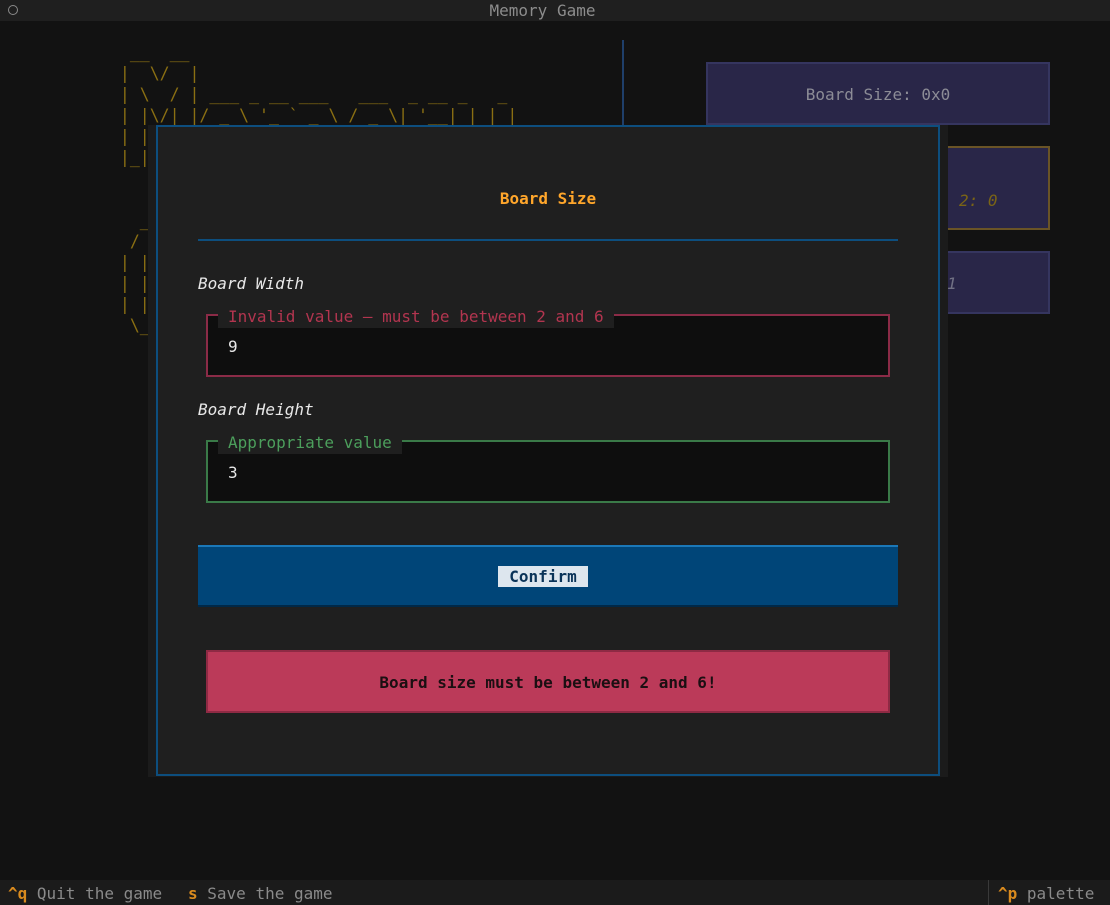 This screenshot has width=1110, height=905. I want to click on save-label: Save the game, so click(270, 893).